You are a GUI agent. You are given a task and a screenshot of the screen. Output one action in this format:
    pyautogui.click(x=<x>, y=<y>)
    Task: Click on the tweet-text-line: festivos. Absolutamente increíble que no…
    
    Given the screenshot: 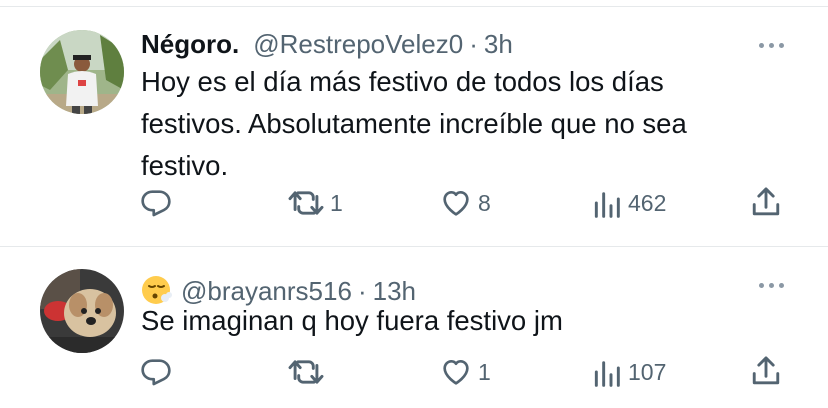 What is the action you would take?
    pyautogui.click(x=414, y=123)
    